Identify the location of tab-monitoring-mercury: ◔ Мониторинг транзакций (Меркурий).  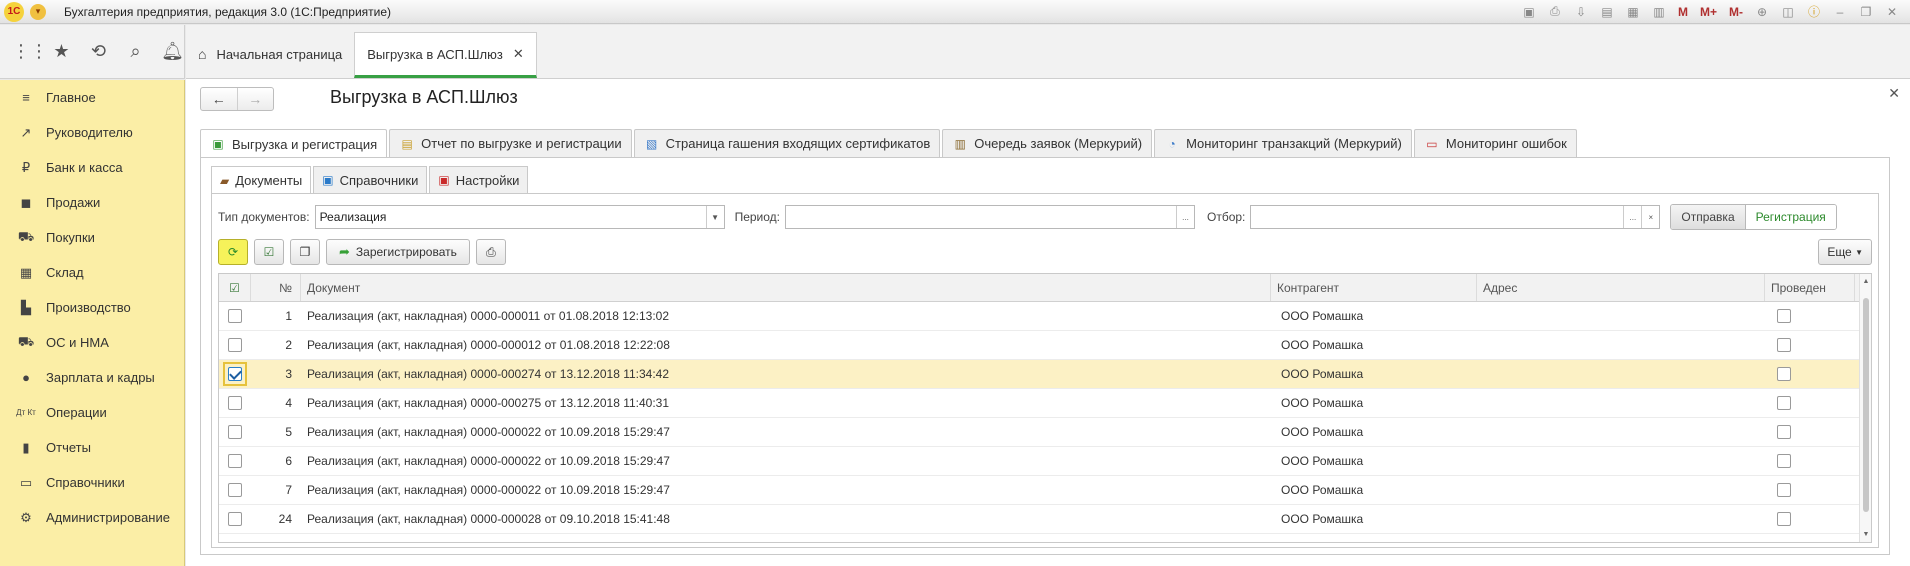
(1283, 143).